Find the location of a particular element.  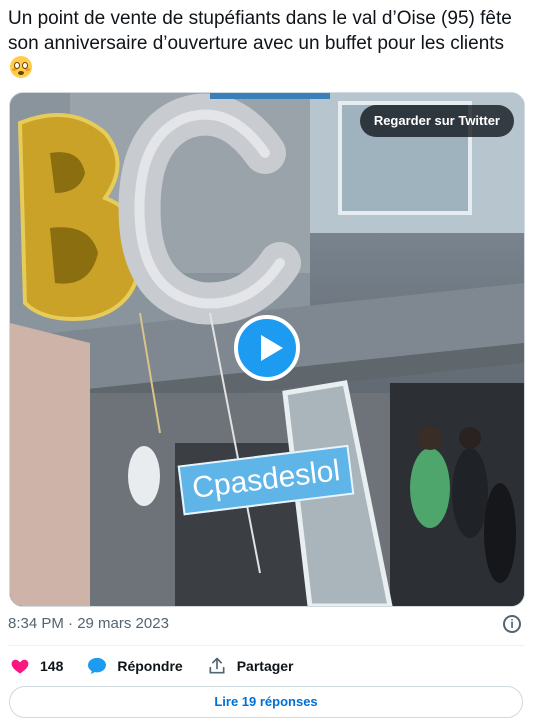

play-button is located at coordinates (267, 348).